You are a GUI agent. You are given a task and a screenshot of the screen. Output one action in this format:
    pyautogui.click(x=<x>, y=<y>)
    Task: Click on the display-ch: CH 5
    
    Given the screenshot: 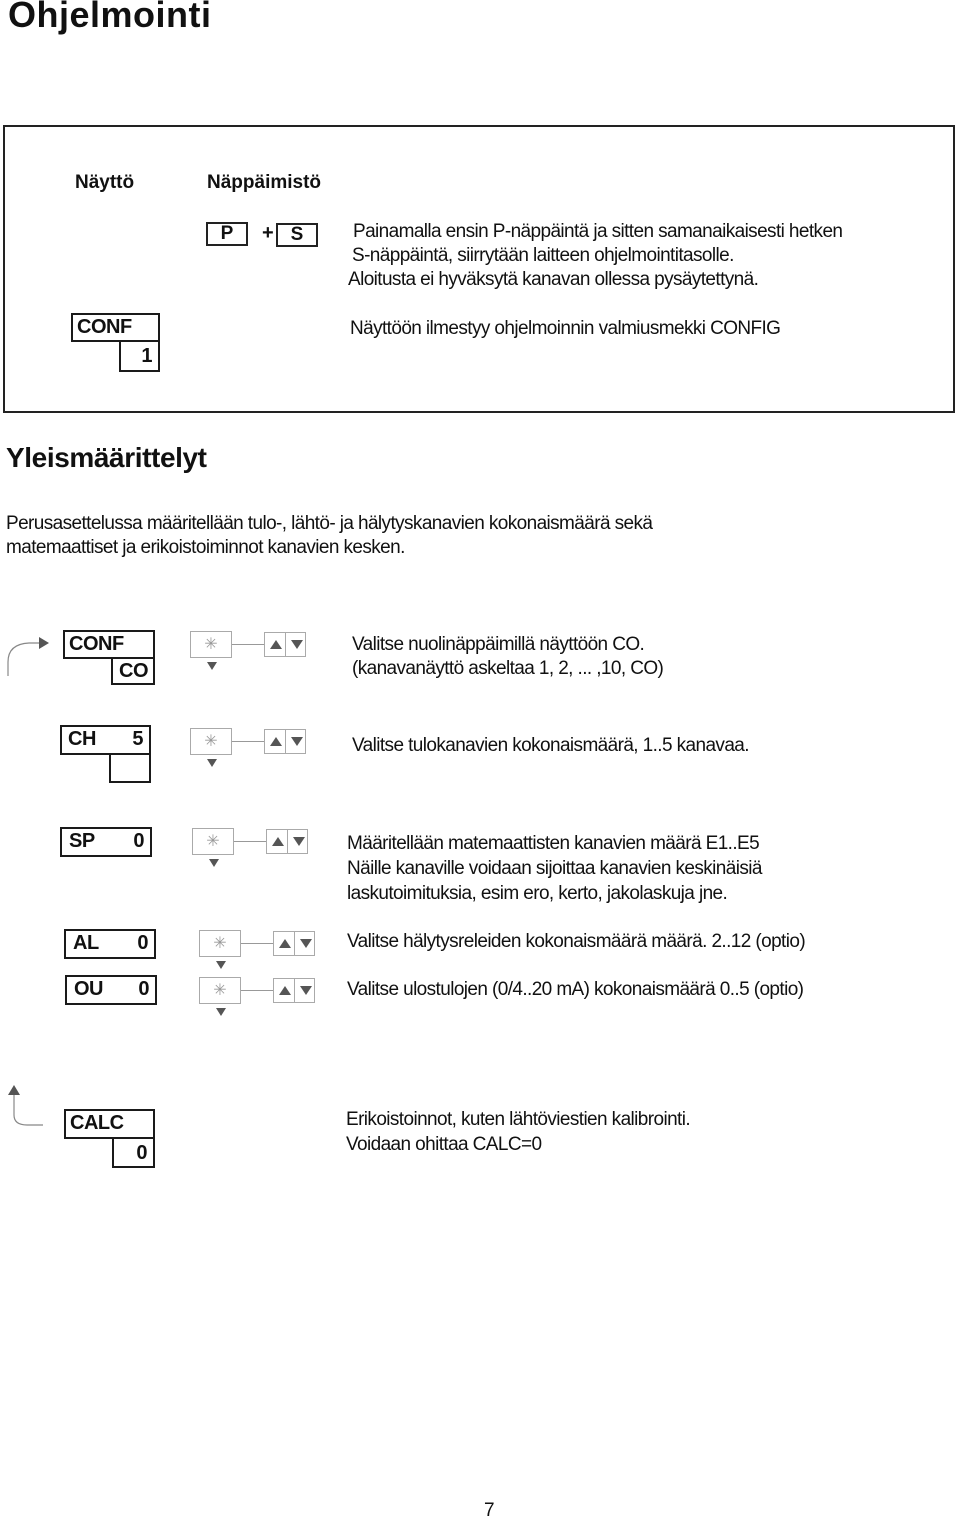 What is the action you would take?
    pyautogui.click(x=105, y=740)
    